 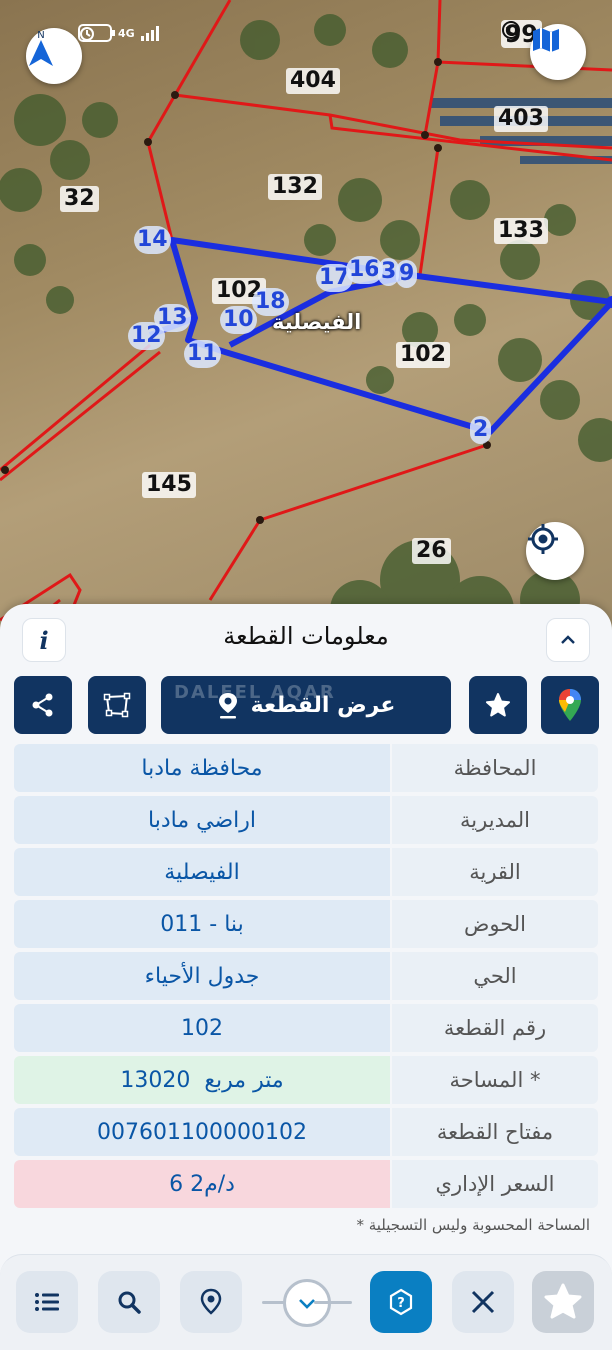 I want to click on detail-label: المساحة *, so click(x=495, y=1080).